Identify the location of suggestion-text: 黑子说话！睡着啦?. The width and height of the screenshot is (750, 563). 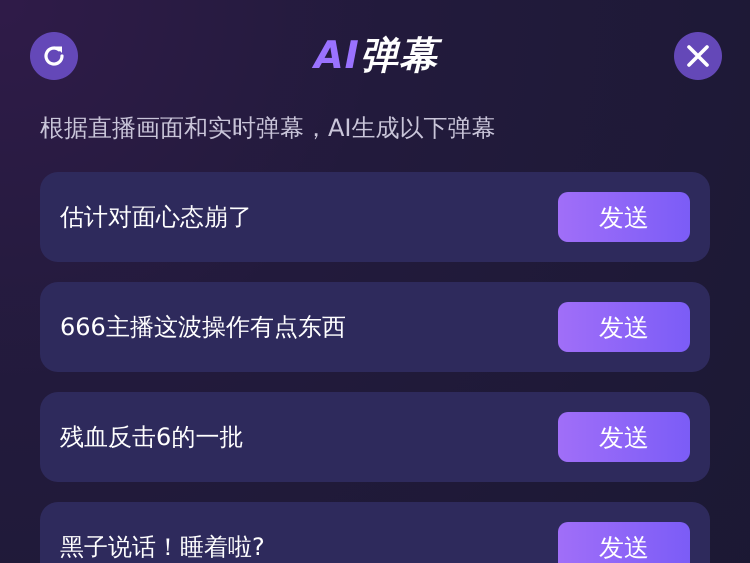
(162, 547).